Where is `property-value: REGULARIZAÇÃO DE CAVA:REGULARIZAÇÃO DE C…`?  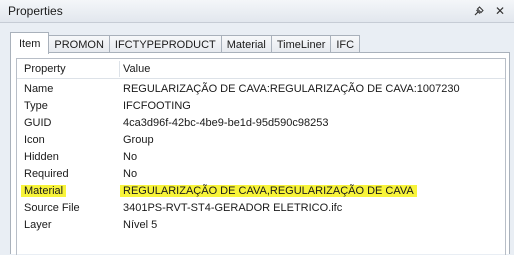
property-value: REGULARIZAÇÃO DE CAVA:REGULARIZAÇÃO DE C… is located at coordinates (291, 89).